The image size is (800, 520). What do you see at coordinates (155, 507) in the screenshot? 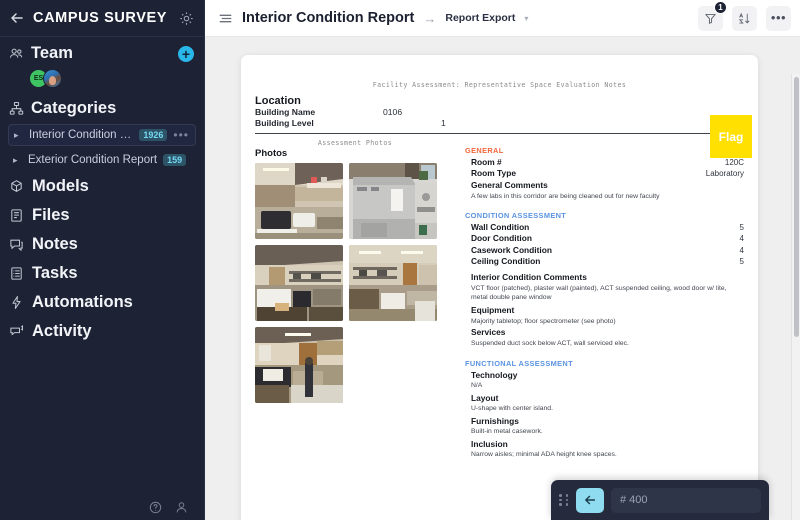
I see `help-icon` at bounding box center [155, 507].